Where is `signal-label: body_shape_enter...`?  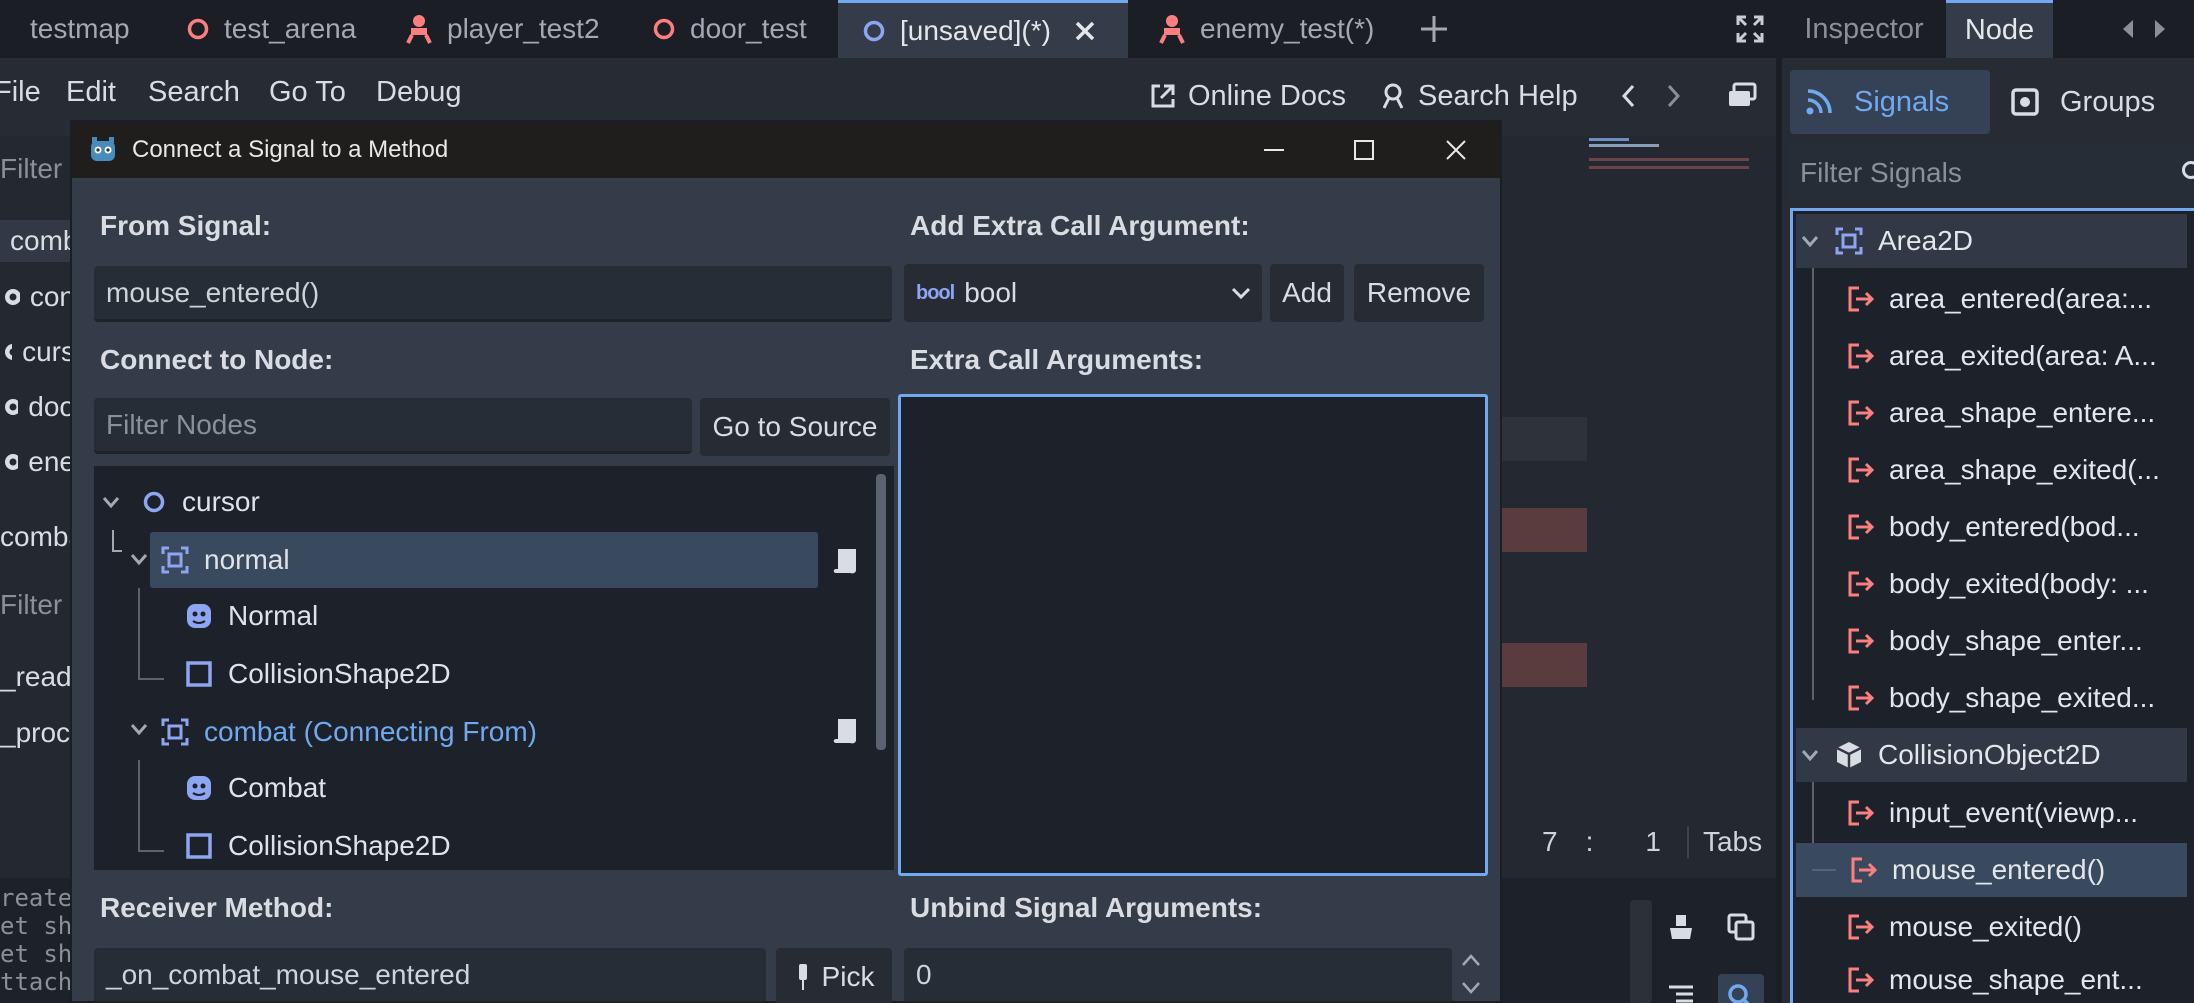 signal-label: body_shape_enter... is located at coordinates (2016, 640).